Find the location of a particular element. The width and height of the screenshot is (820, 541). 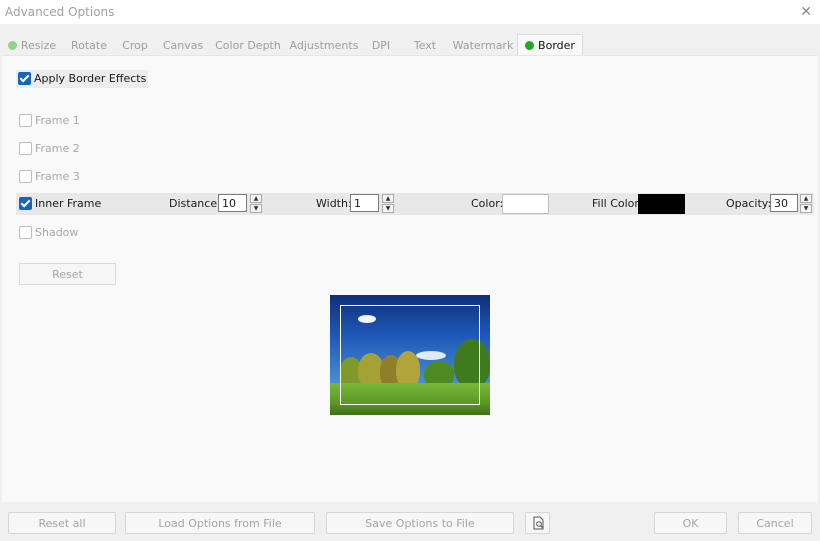

tab-border: Border is located at coordinates (550, 45).